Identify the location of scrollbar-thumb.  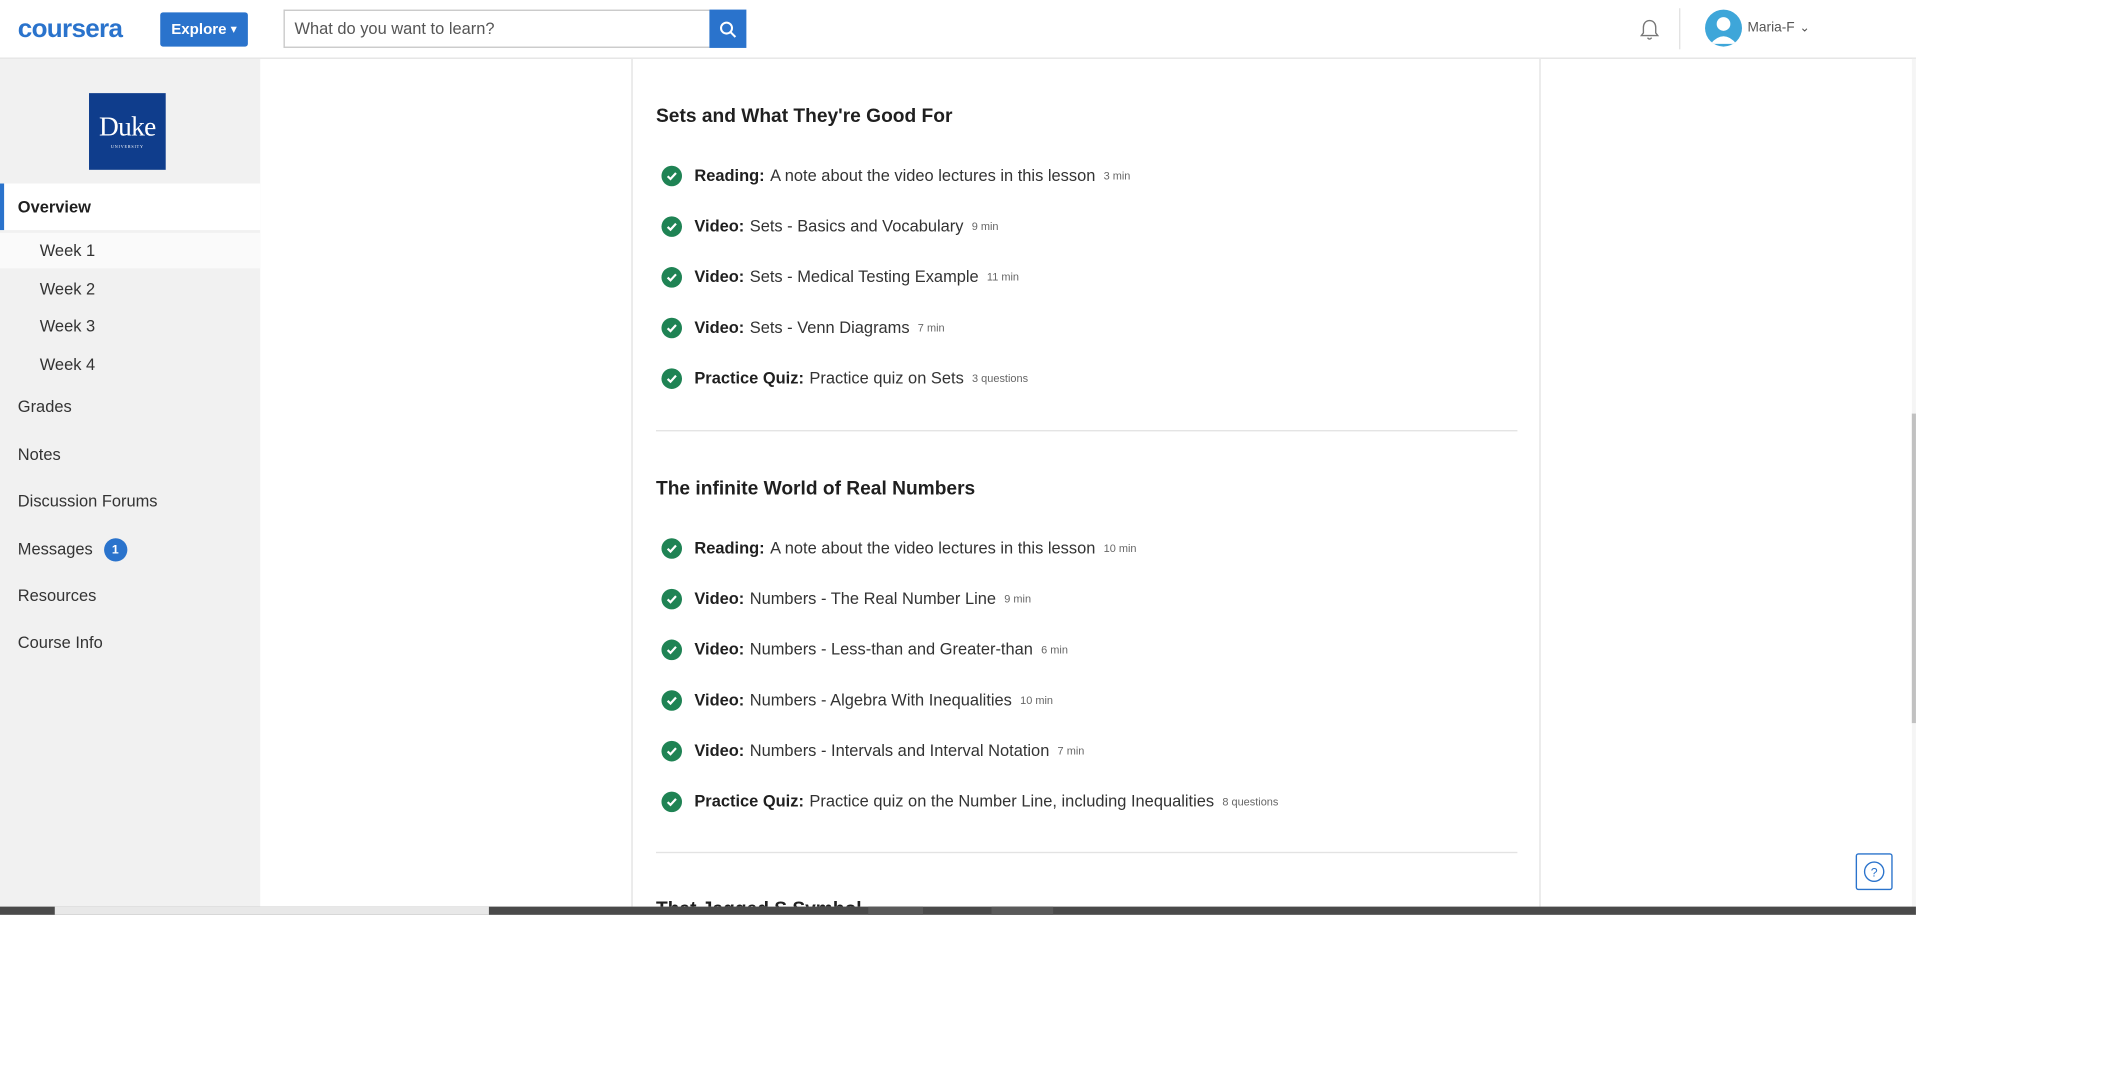
(1913, 568).